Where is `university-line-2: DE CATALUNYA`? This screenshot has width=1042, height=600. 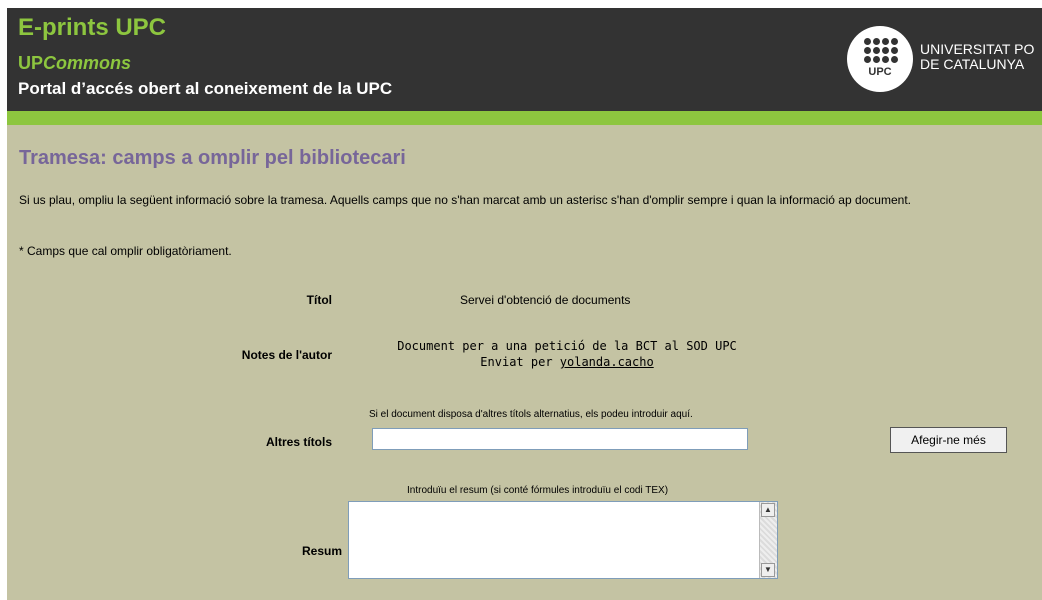 university-line-2: DE CATALUNYA is located at coordinates (972, 64).